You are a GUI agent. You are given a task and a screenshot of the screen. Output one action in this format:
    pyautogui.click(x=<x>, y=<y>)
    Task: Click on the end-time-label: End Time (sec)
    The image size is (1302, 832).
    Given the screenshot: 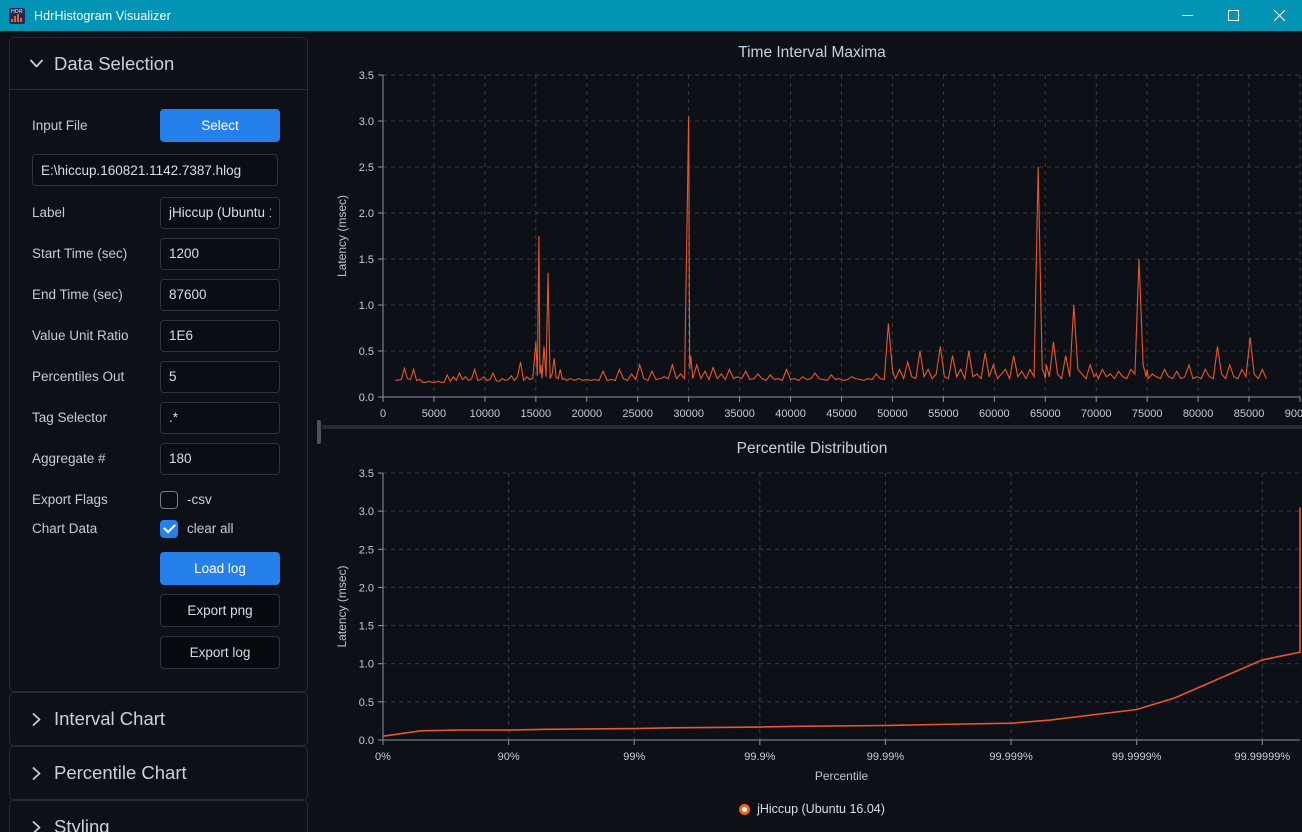 What is the action you would take?
    pyautogui.click(x=77, y=294)
    